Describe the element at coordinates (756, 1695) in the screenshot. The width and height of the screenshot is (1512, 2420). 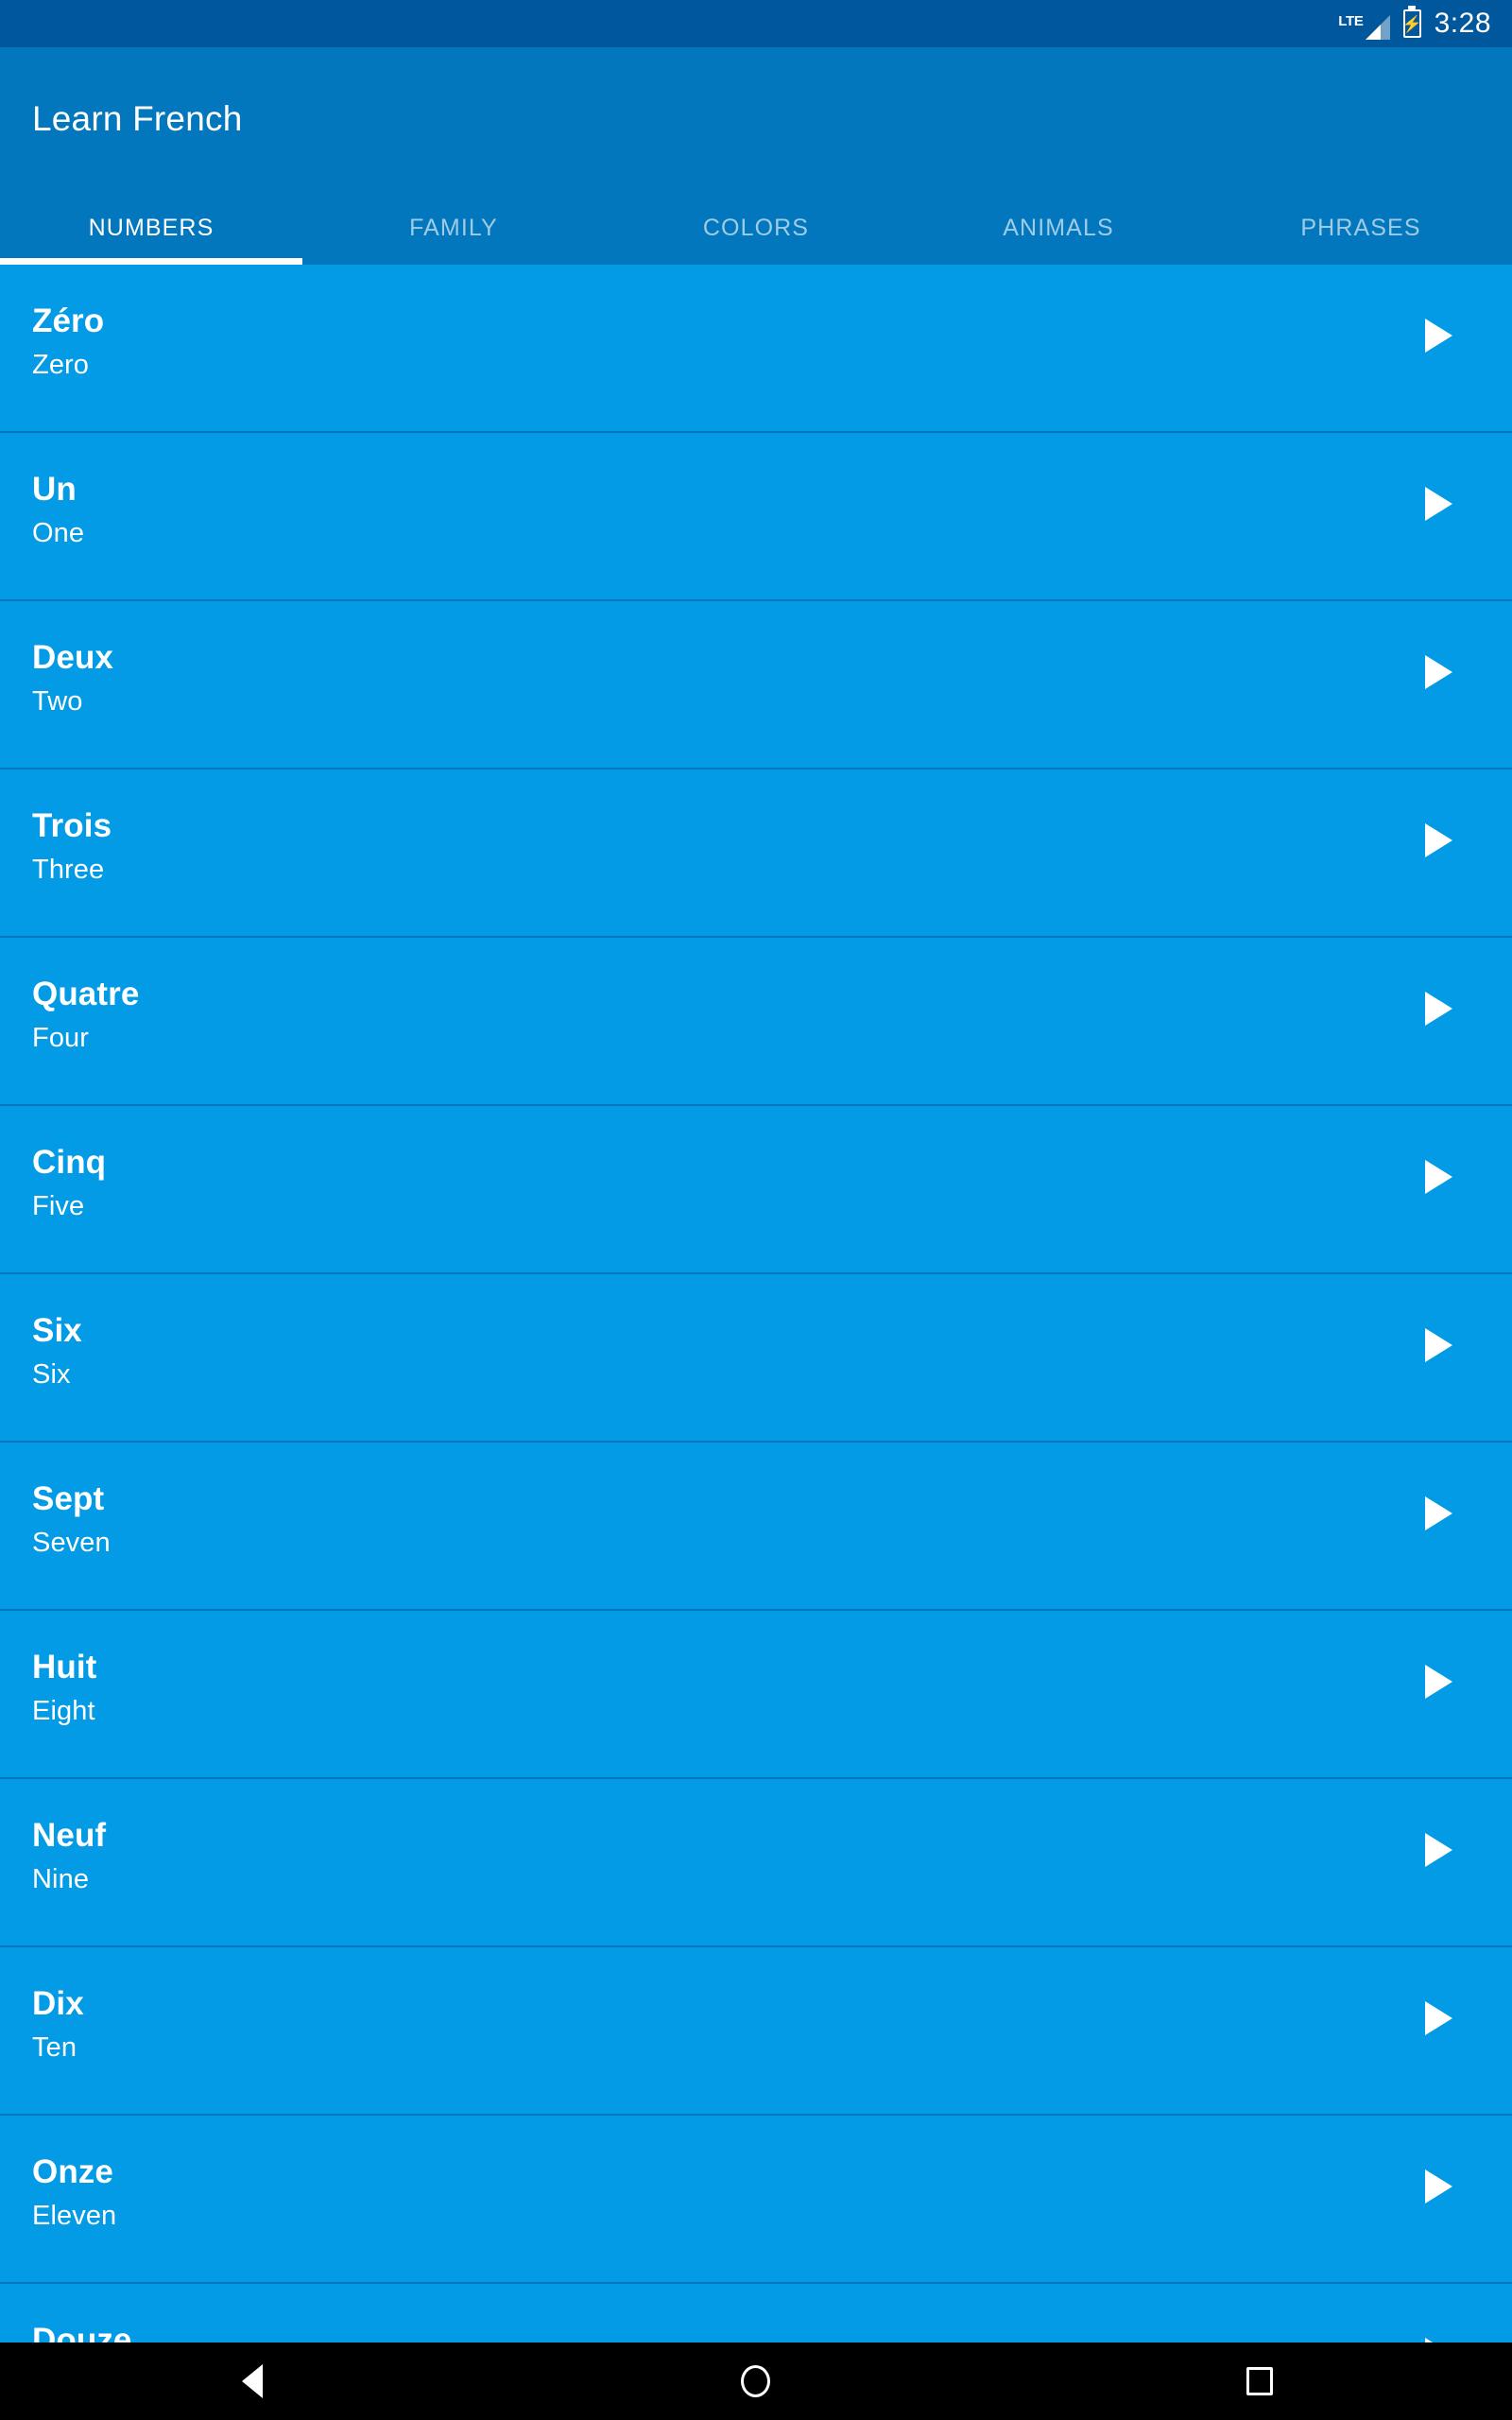
I see `table-row: Huit Eight` at that location.